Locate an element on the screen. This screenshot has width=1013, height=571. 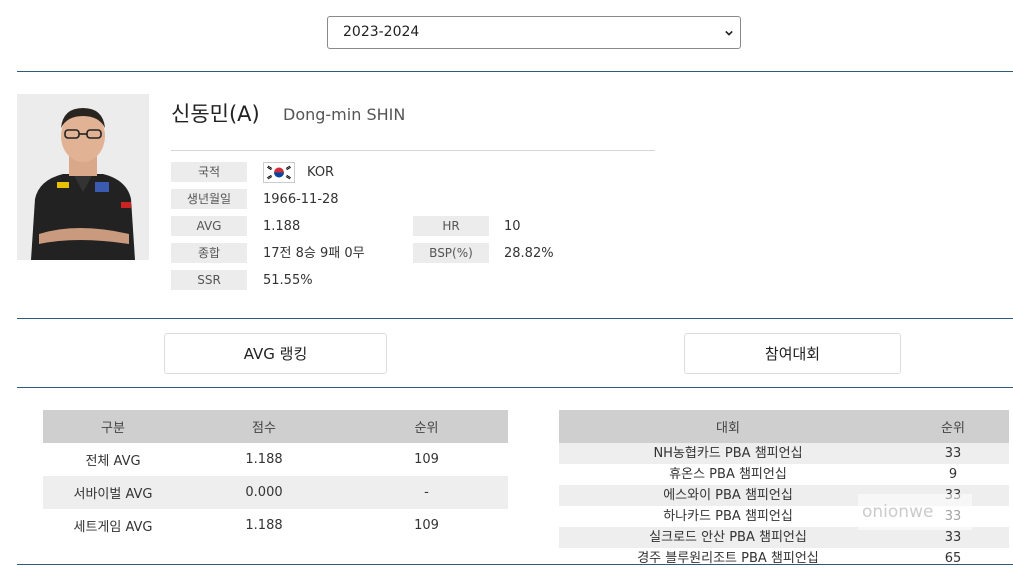
player-name-korean: 신동민(A) is located at coordinates (215, 114).